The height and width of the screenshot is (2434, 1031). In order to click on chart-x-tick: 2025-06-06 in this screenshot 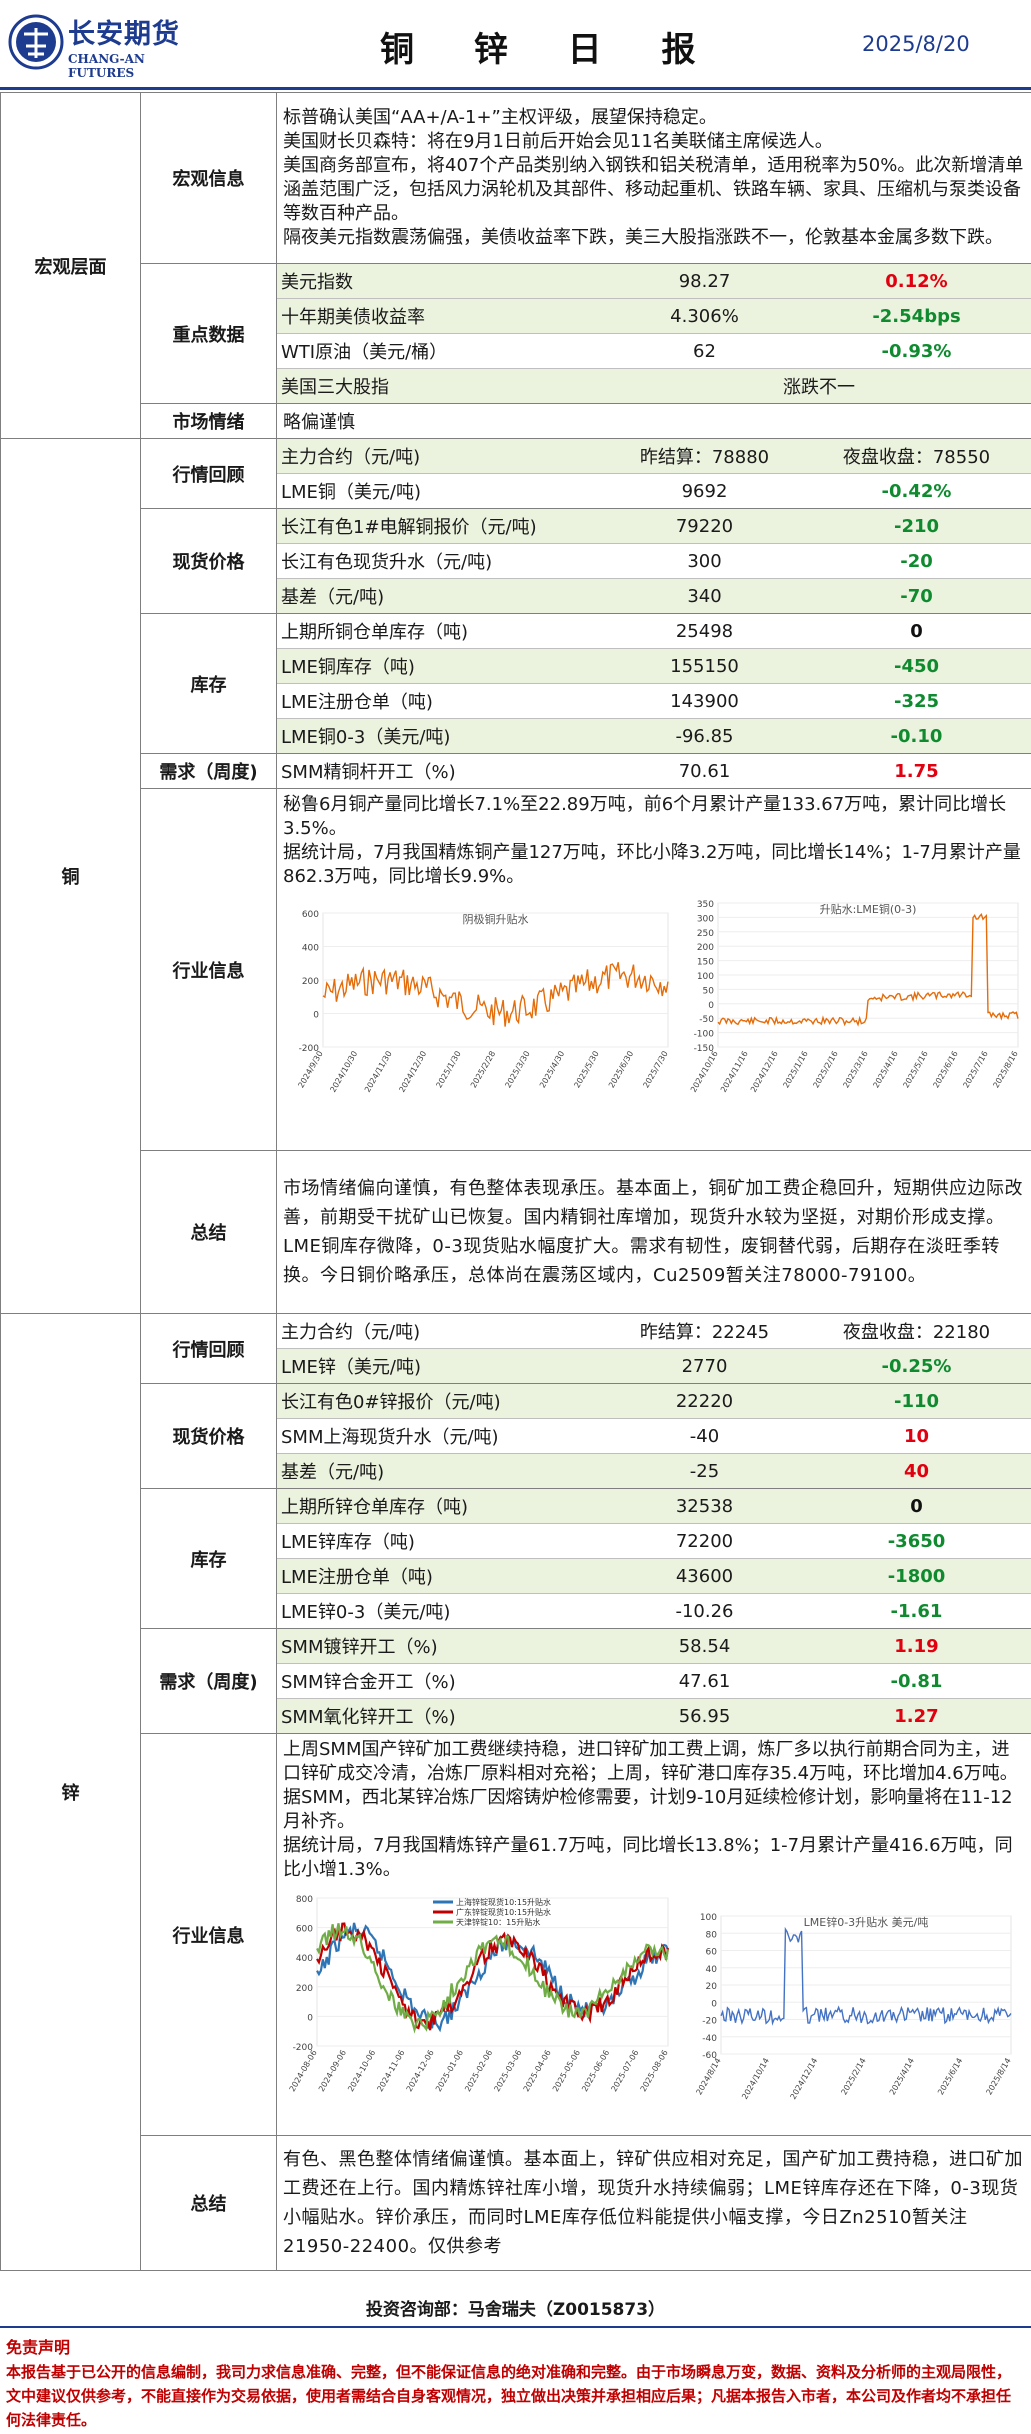, I will do `click(595, 2071)`.